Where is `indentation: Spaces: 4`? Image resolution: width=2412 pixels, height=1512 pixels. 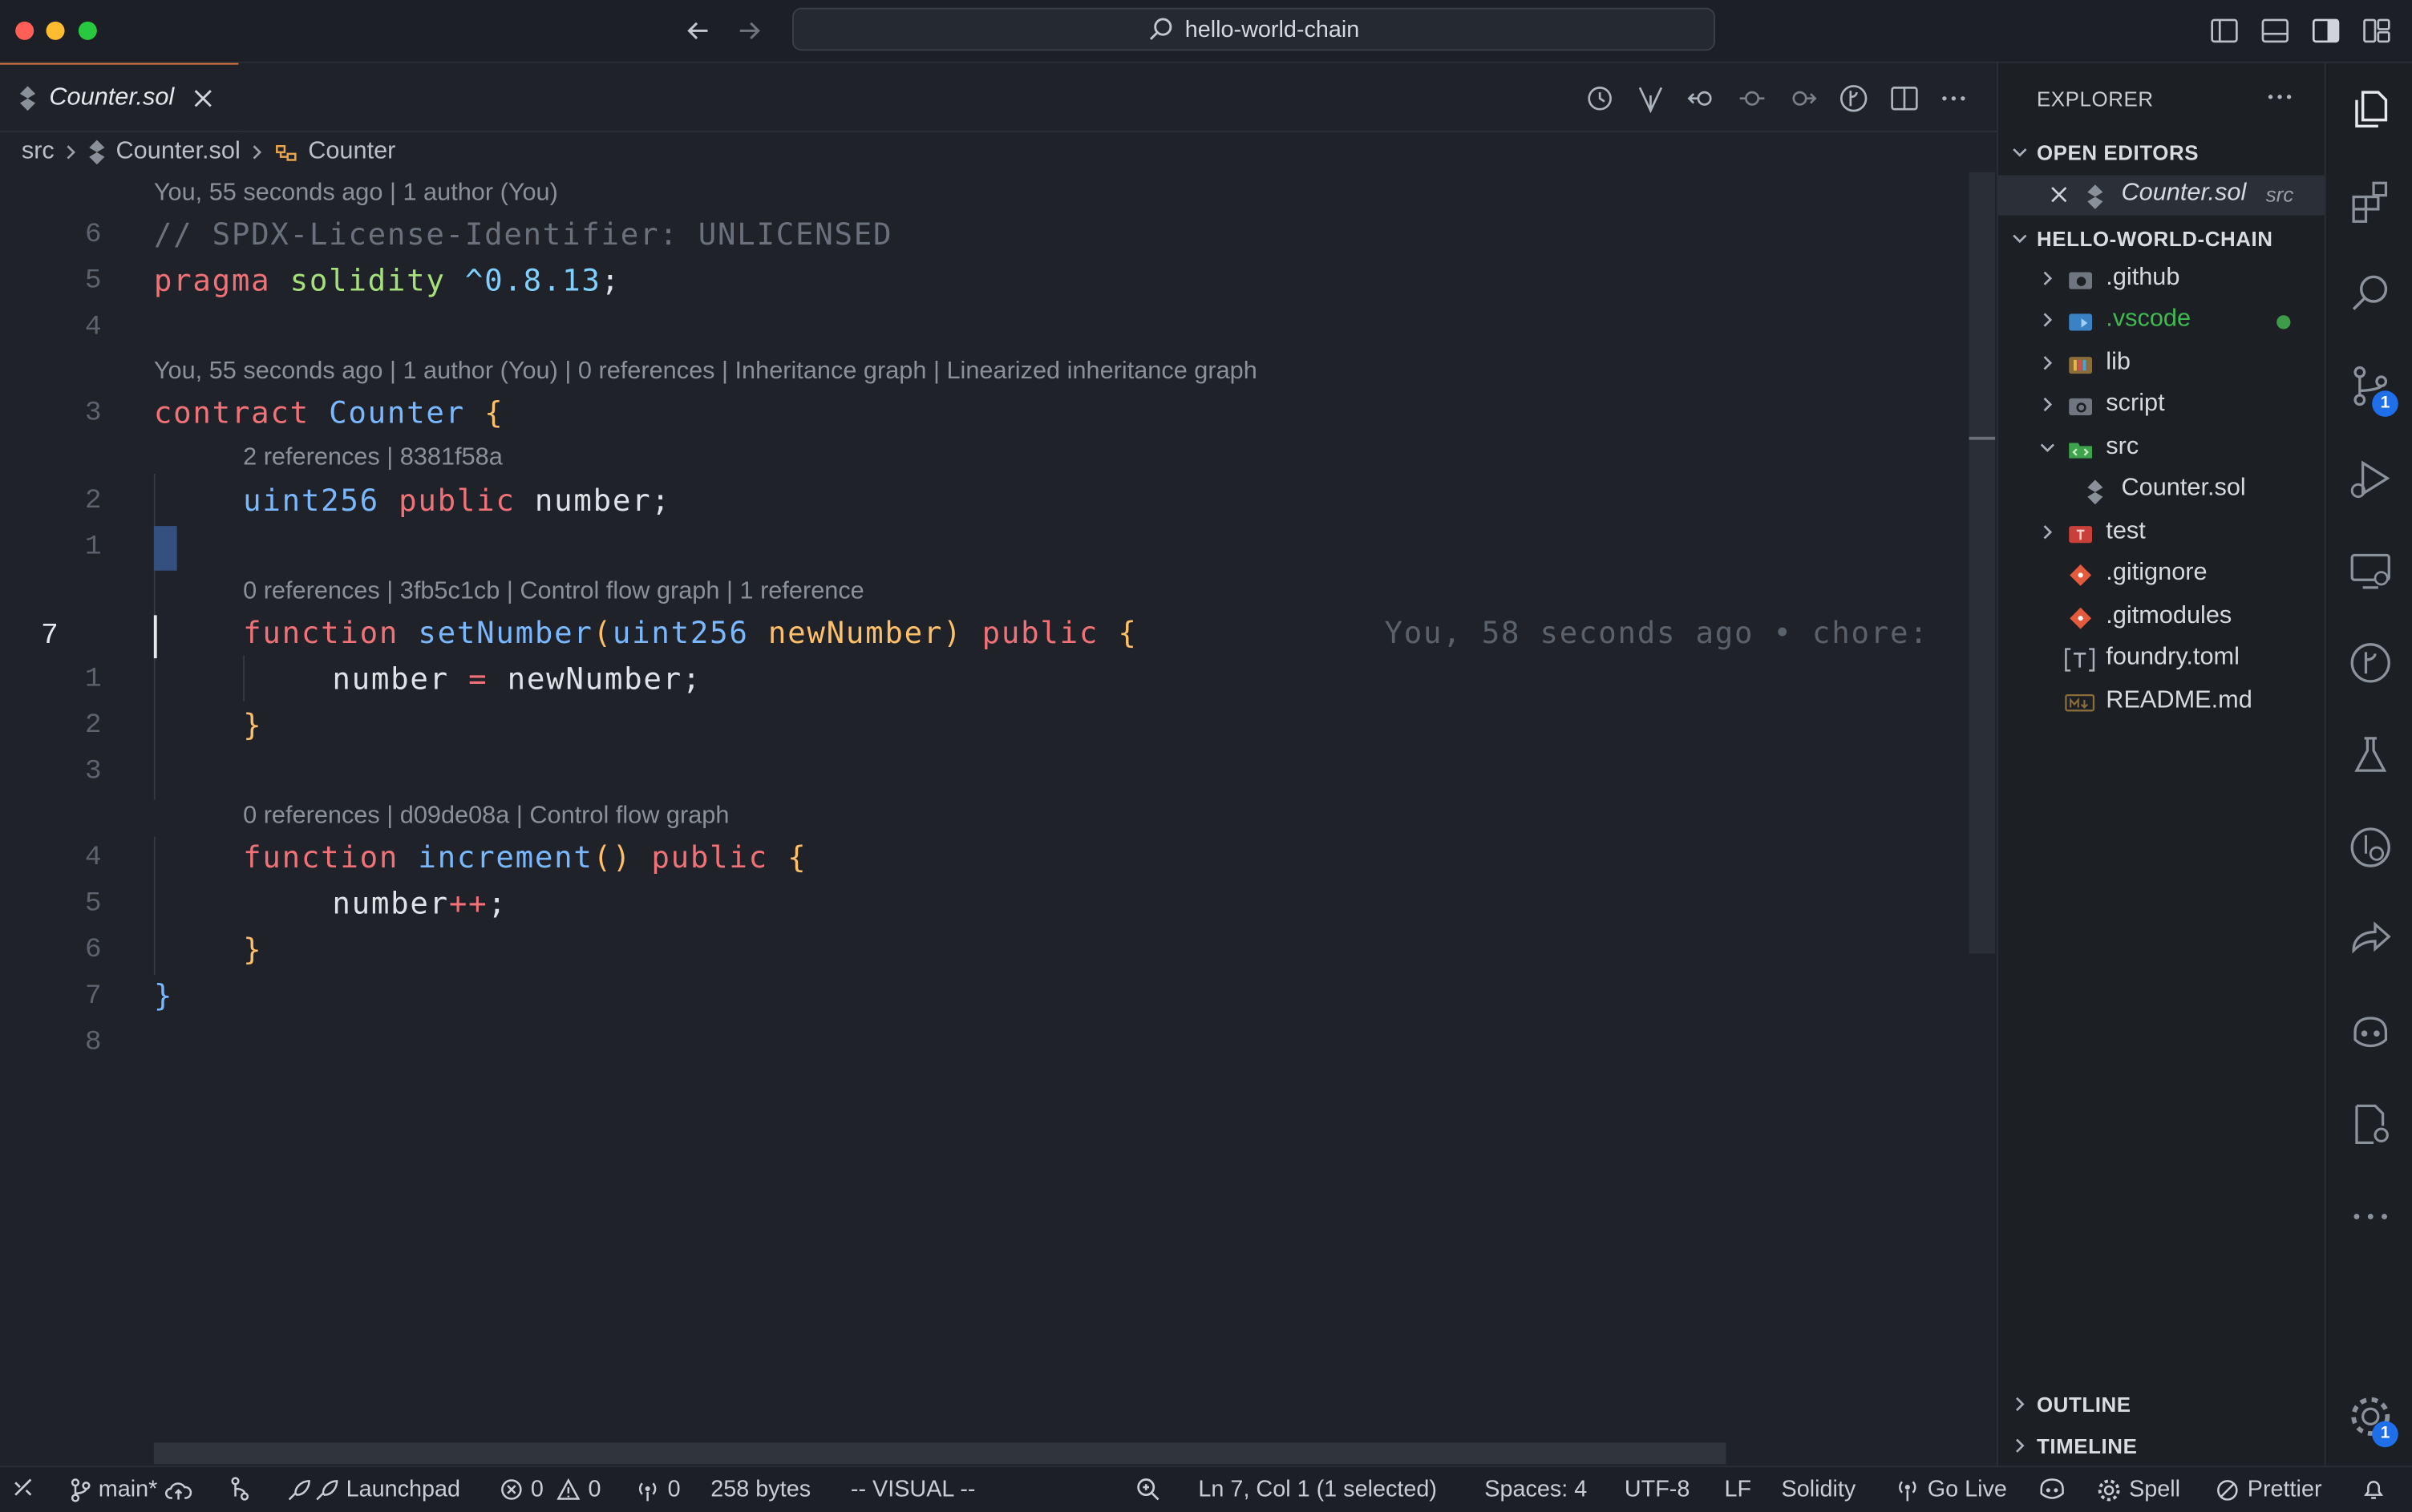
indentation: Spaces: 4 is located at coordinates (1536, 1490).